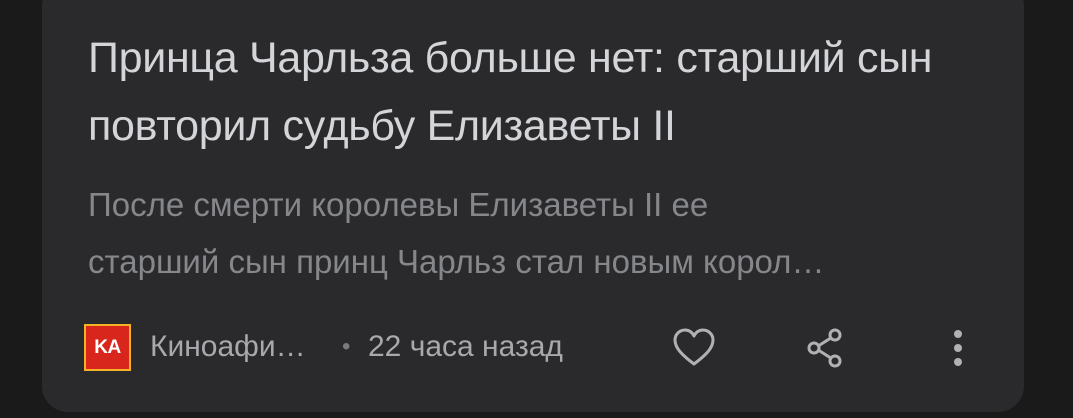 The height and width of the screenshot is (418, 1073). I want to click on share-icon, so click(824, 348).